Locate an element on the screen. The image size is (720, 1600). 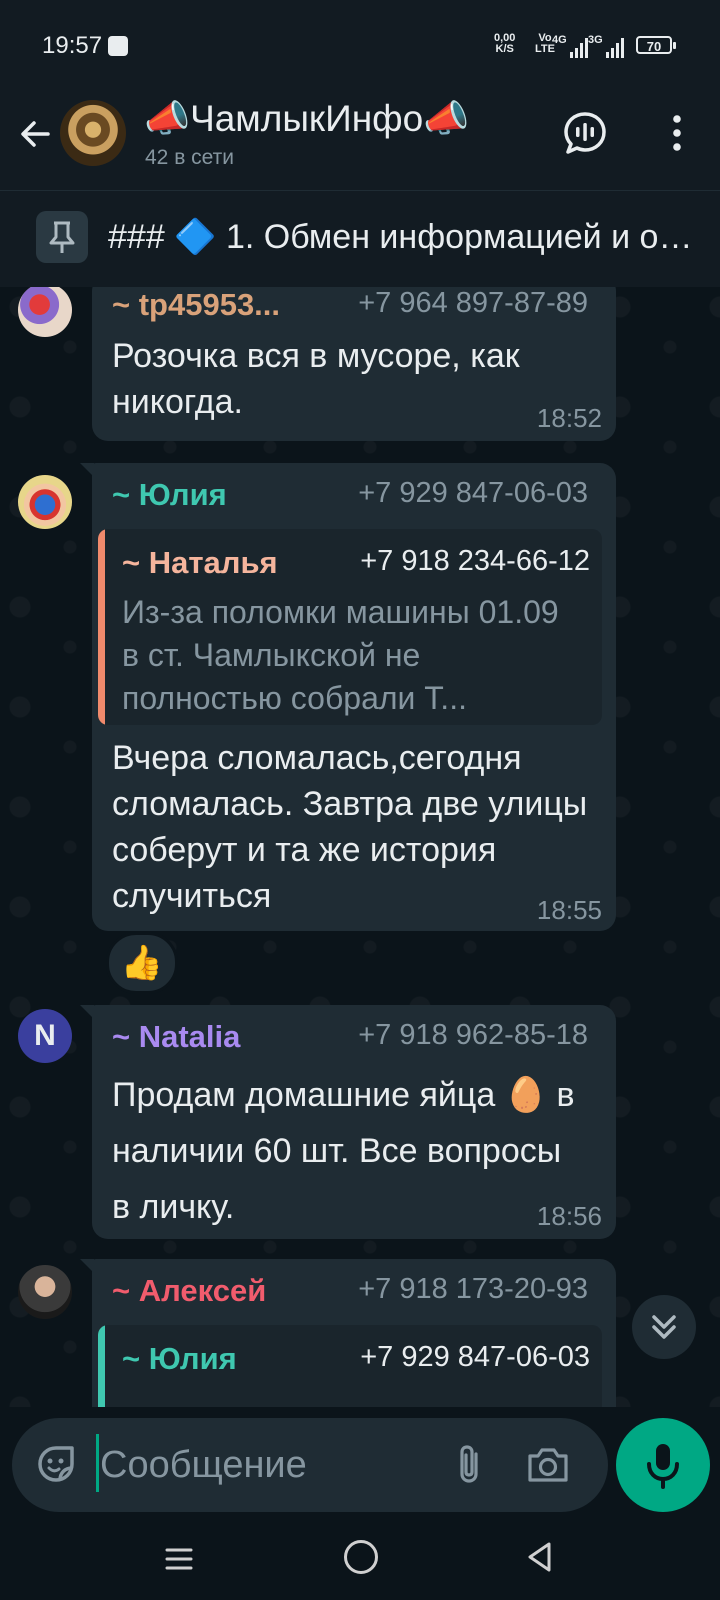
sender-phone: +7 929 847-06-03 is located at coordinates (473, 493).